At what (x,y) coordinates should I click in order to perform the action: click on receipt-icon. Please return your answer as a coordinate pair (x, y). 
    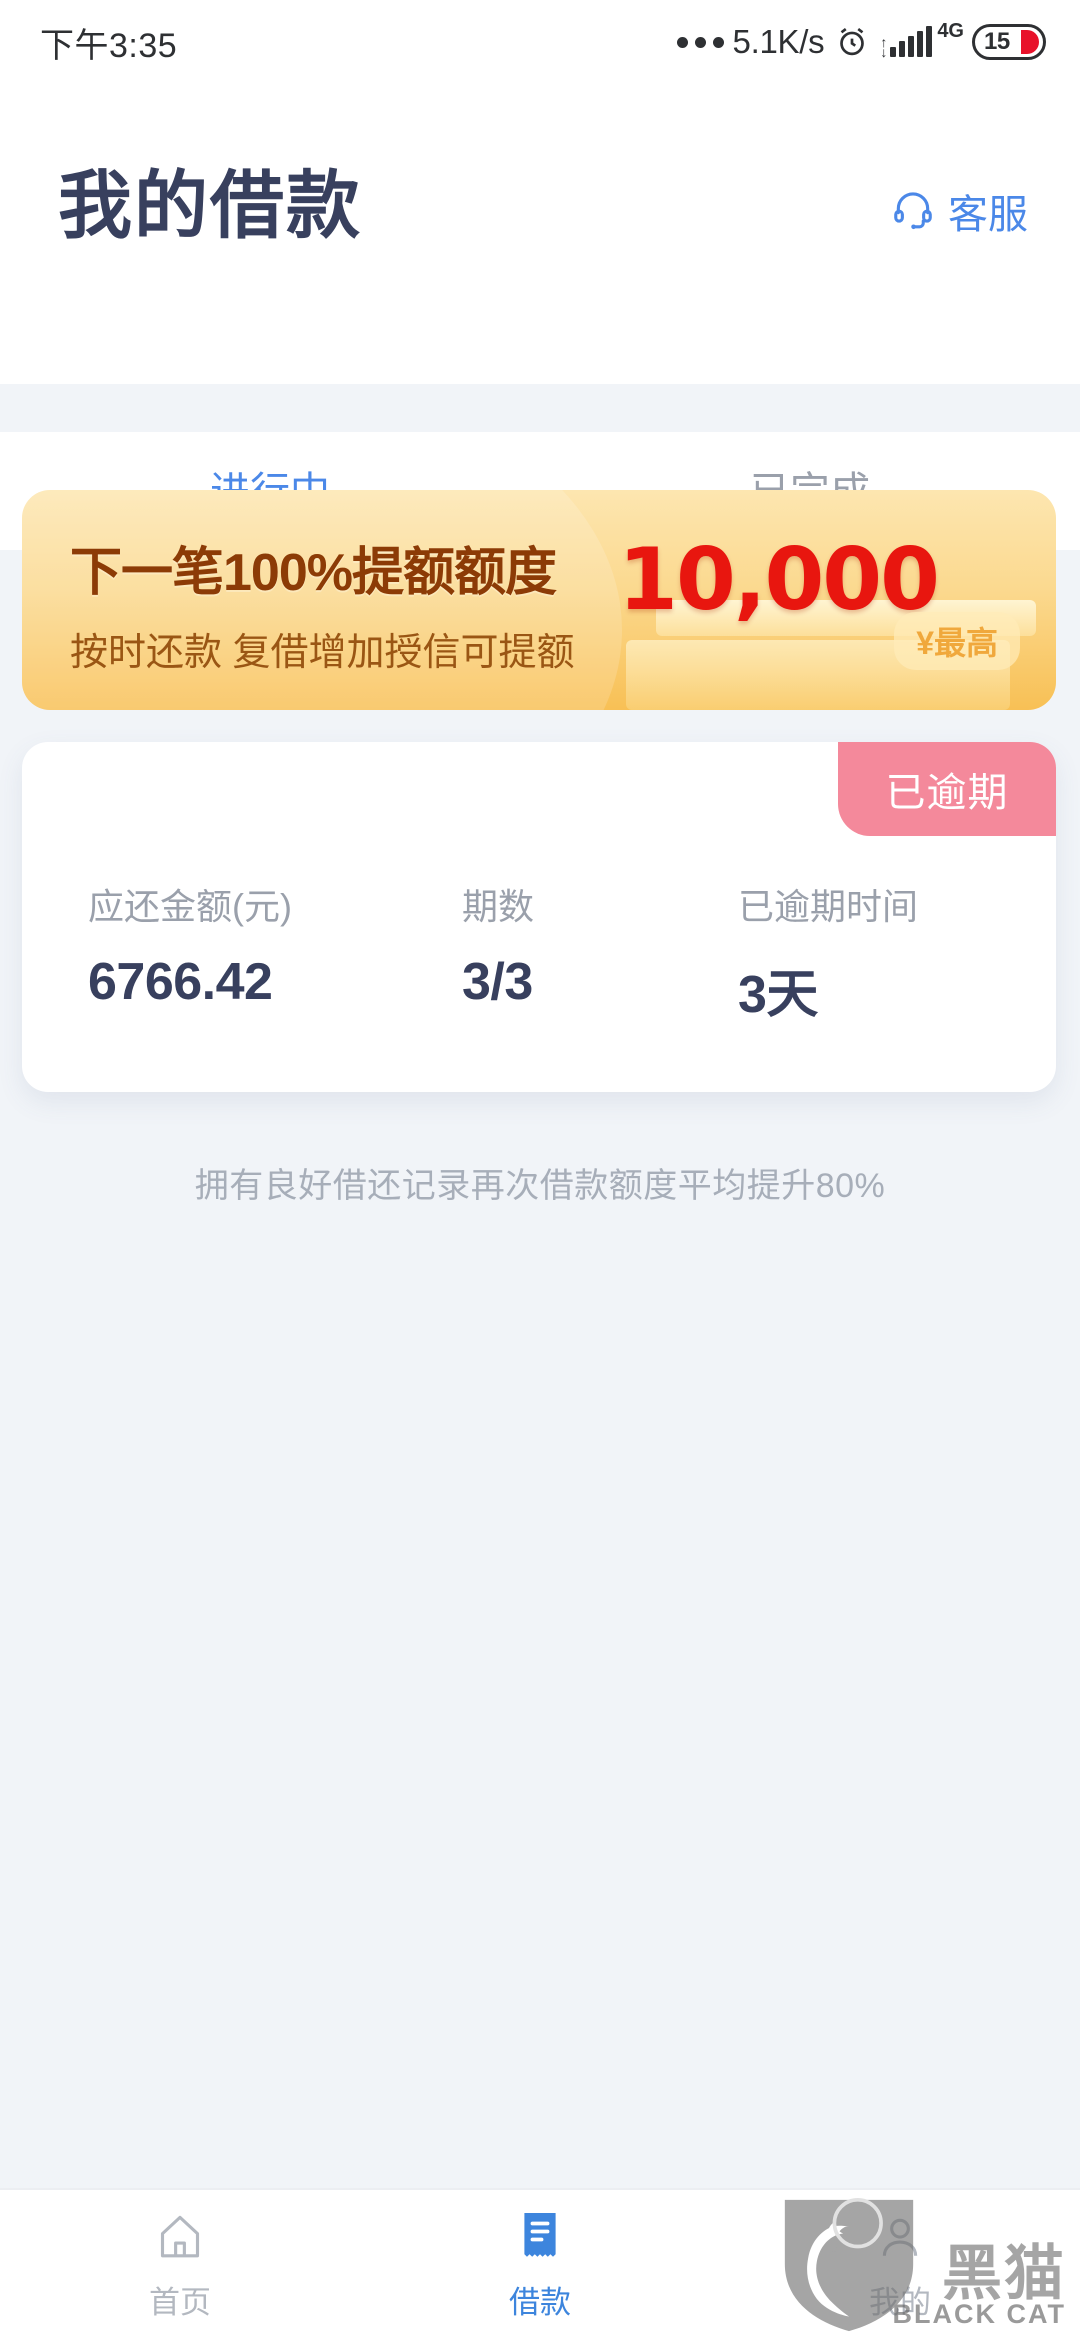
    Looking at the image, I should click on (540, 2237).